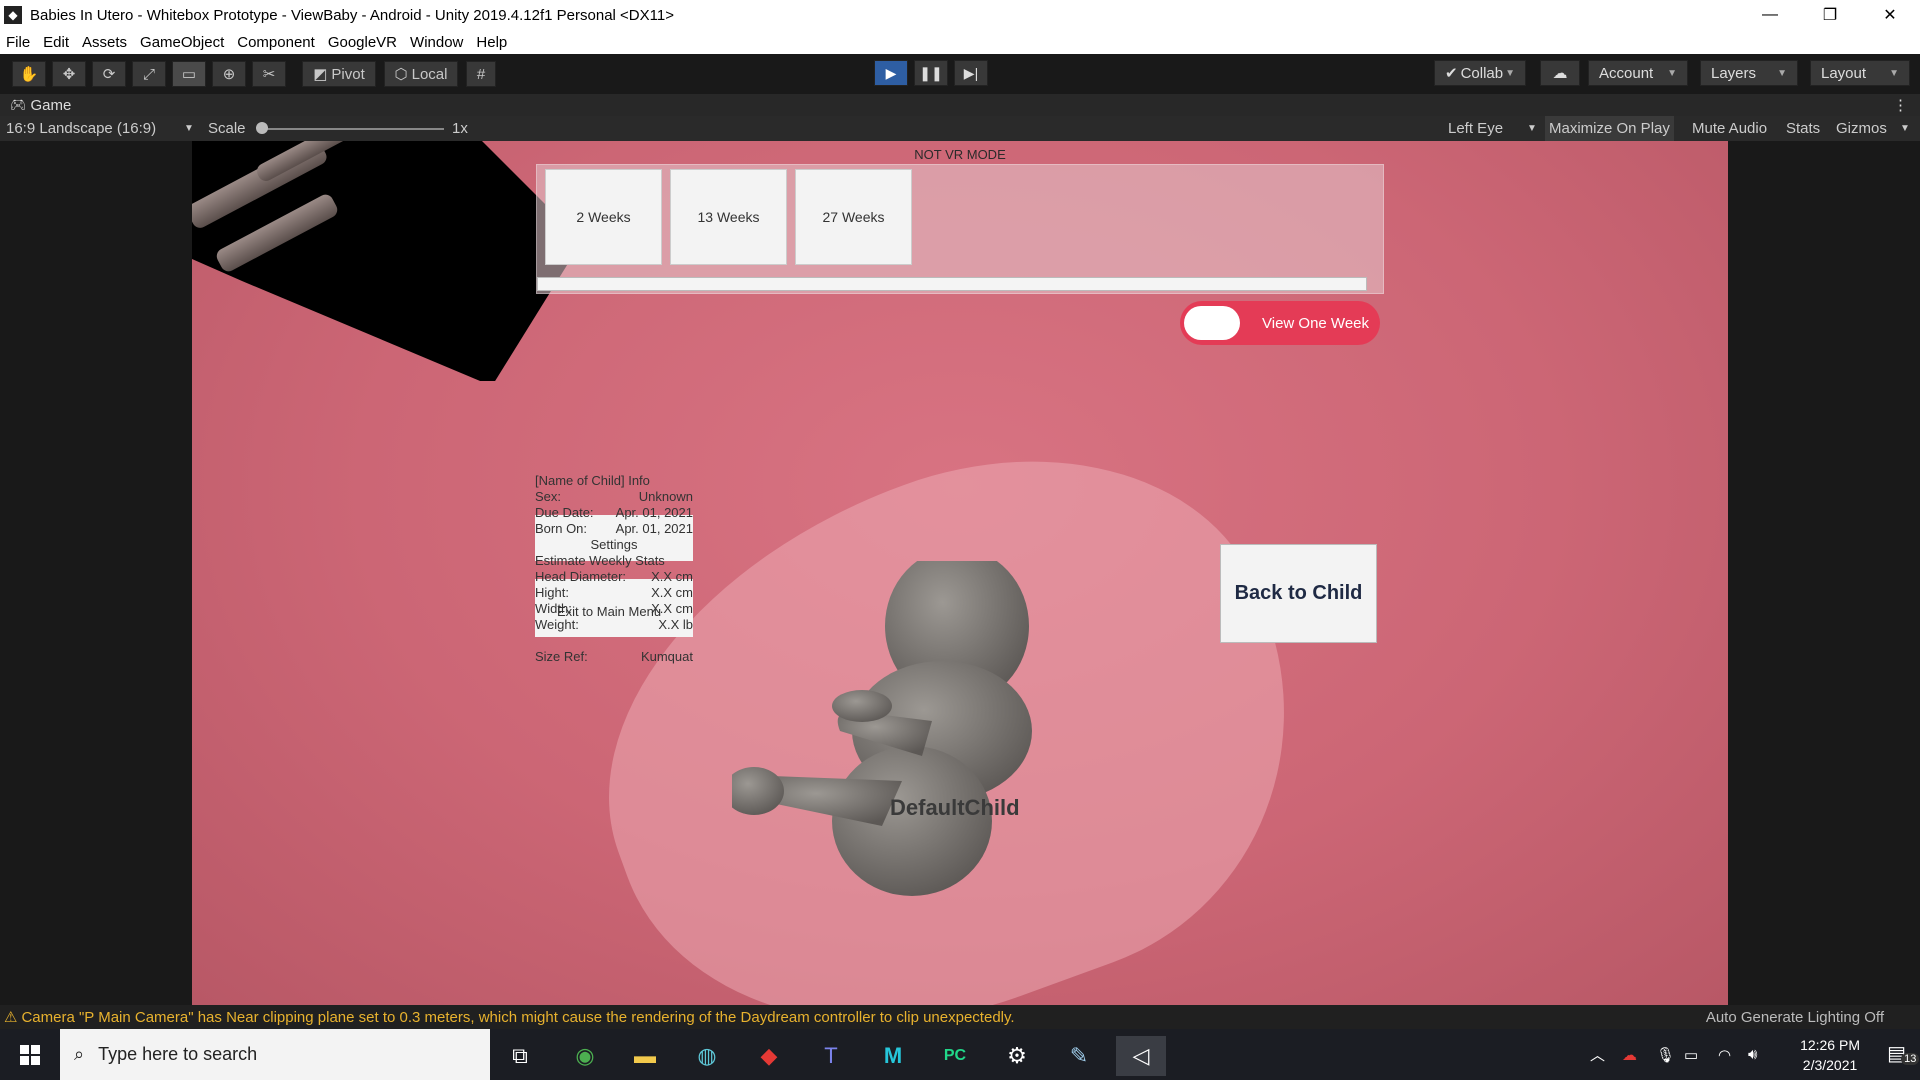 This screenshot has width=1920, height=1080. I want to click on wifi-icon: ◠, so click(1724, 1054).